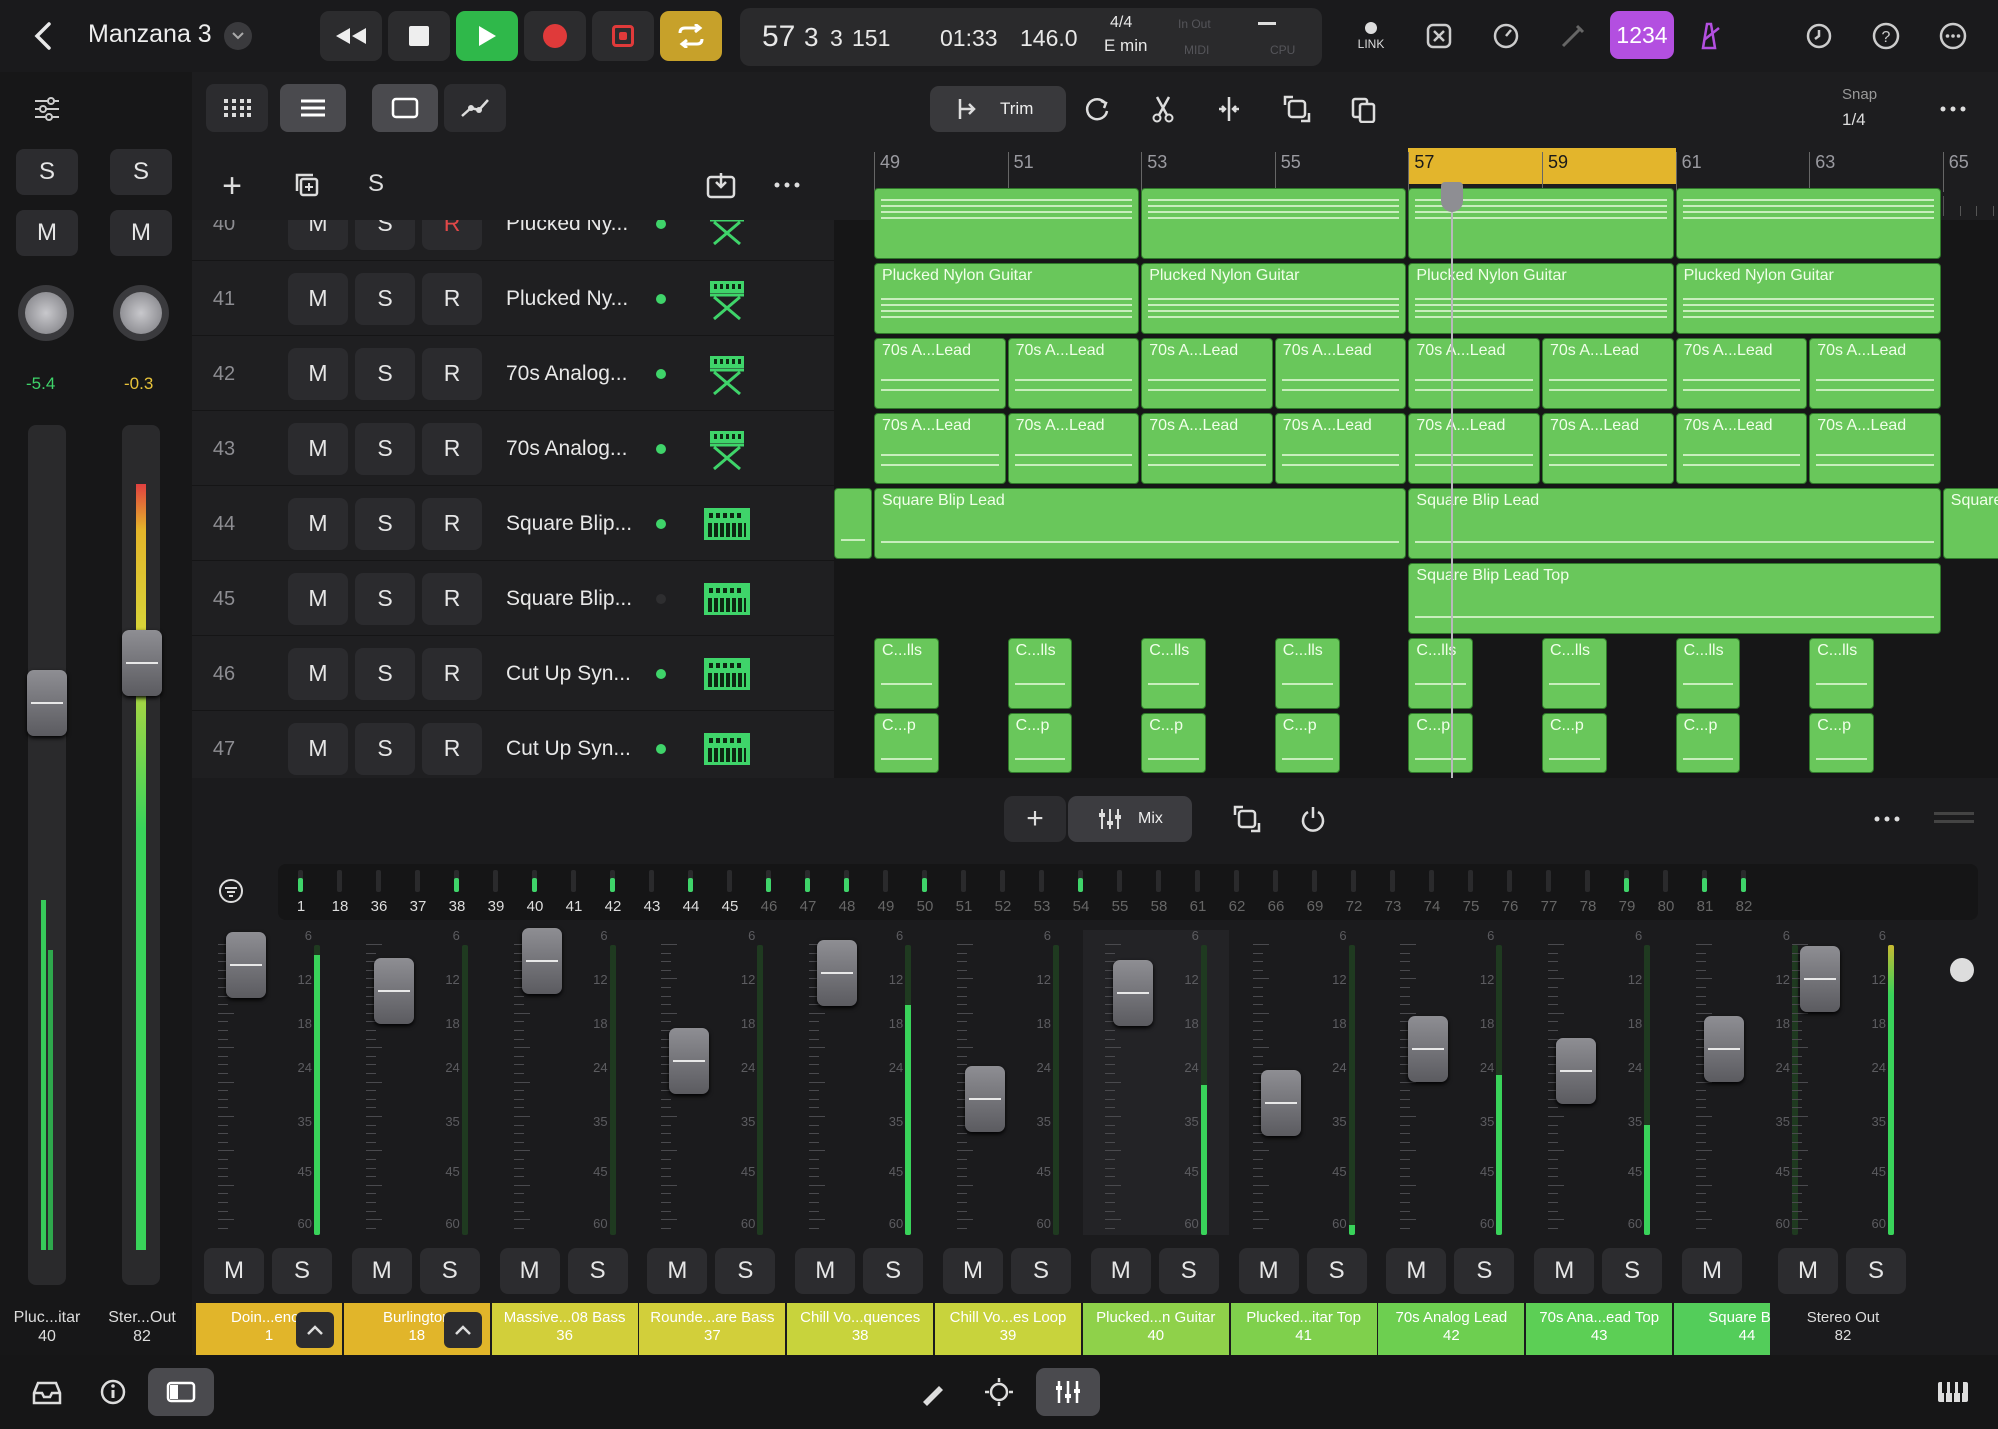 This screenshot has width=1998, height=1429. I want to click on fader-scale-label: 45, so click(1191, 1171).